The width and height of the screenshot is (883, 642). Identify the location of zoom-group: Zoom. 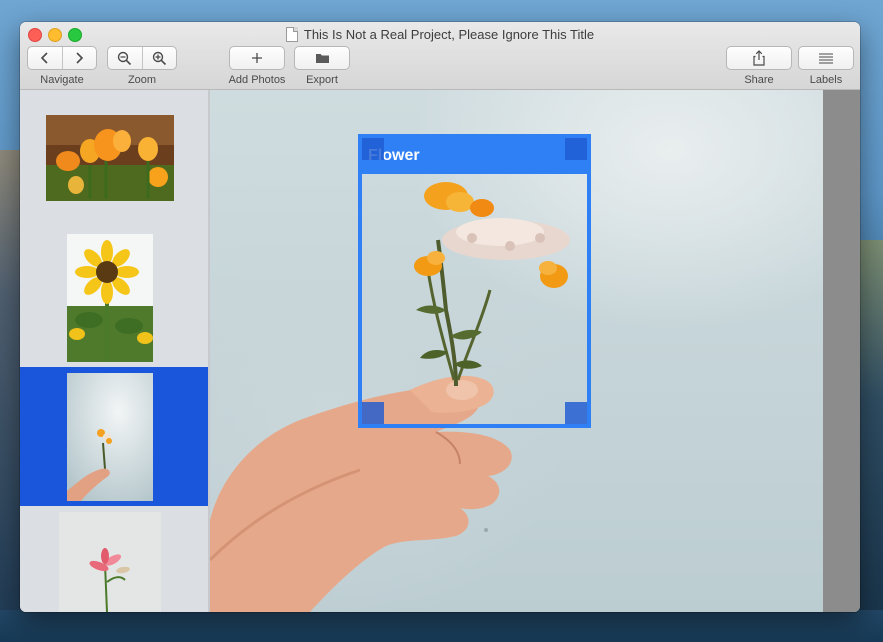
(142, 66).